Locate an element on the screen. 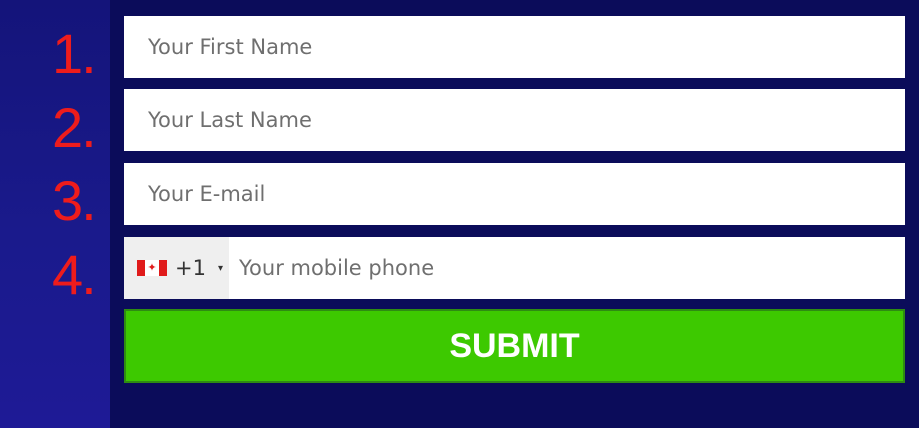 The height and width of the screenshot is (428, 919). dial-code: +1 is located at coordinates (190, 268).